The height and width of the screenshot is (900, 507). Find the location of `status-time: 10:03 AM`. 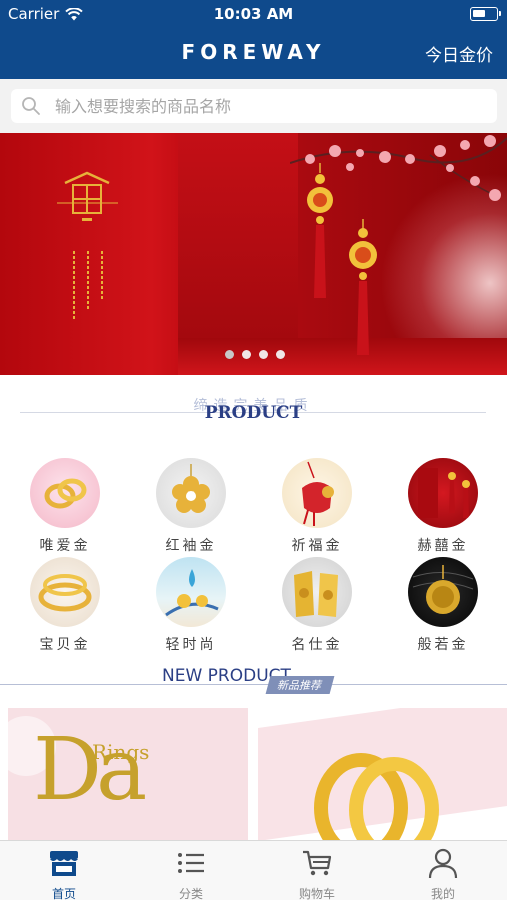

status-time: 10:03 AM is located at coordinates (253, 14).